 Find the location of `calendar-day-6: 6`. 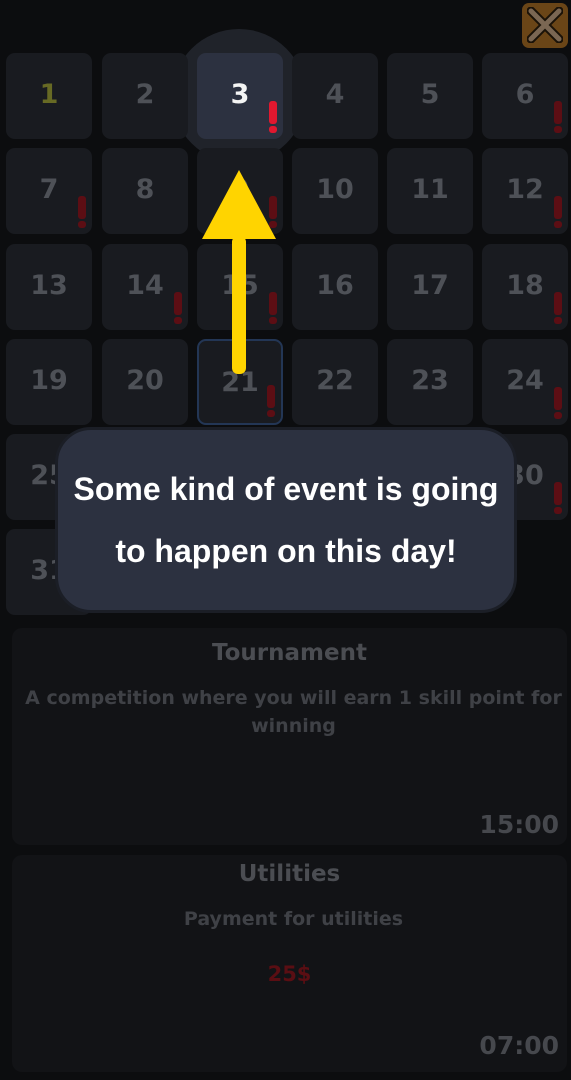

calendar-day-6: 6 is located at coordinates (525, 96).